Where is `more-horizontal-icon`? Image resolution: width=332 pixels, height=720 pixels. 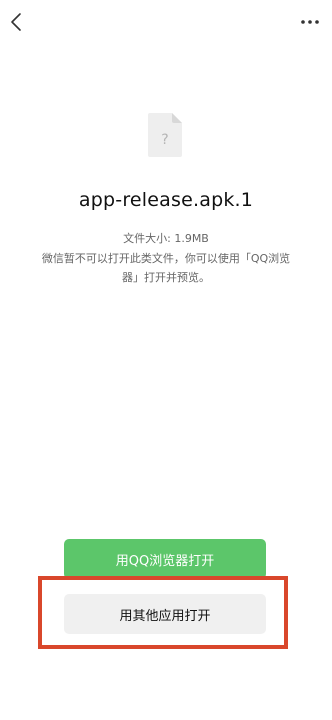
more-horizontal-icon is located at coordinates (310, 22).